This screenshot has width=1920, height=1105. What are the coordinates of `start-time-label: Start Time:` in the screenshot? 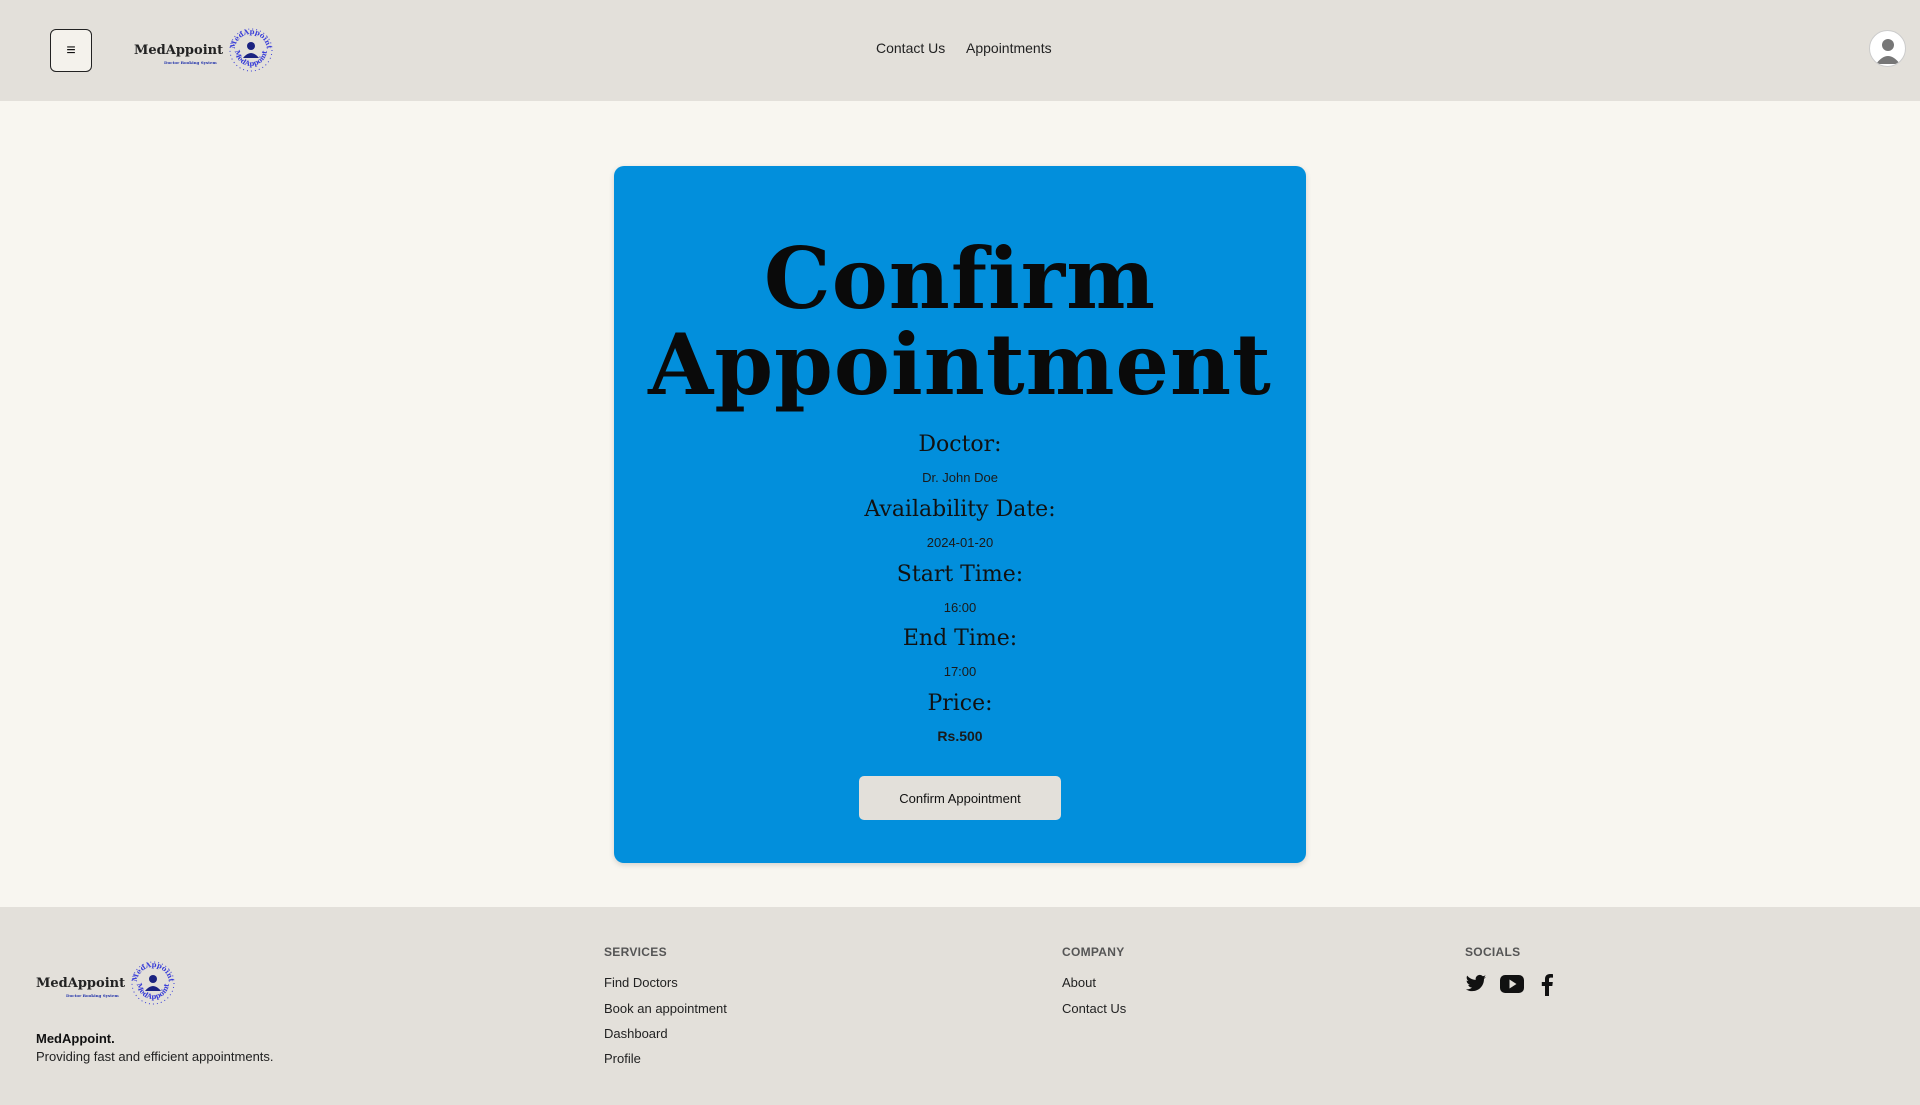 It's located at (960, 574).